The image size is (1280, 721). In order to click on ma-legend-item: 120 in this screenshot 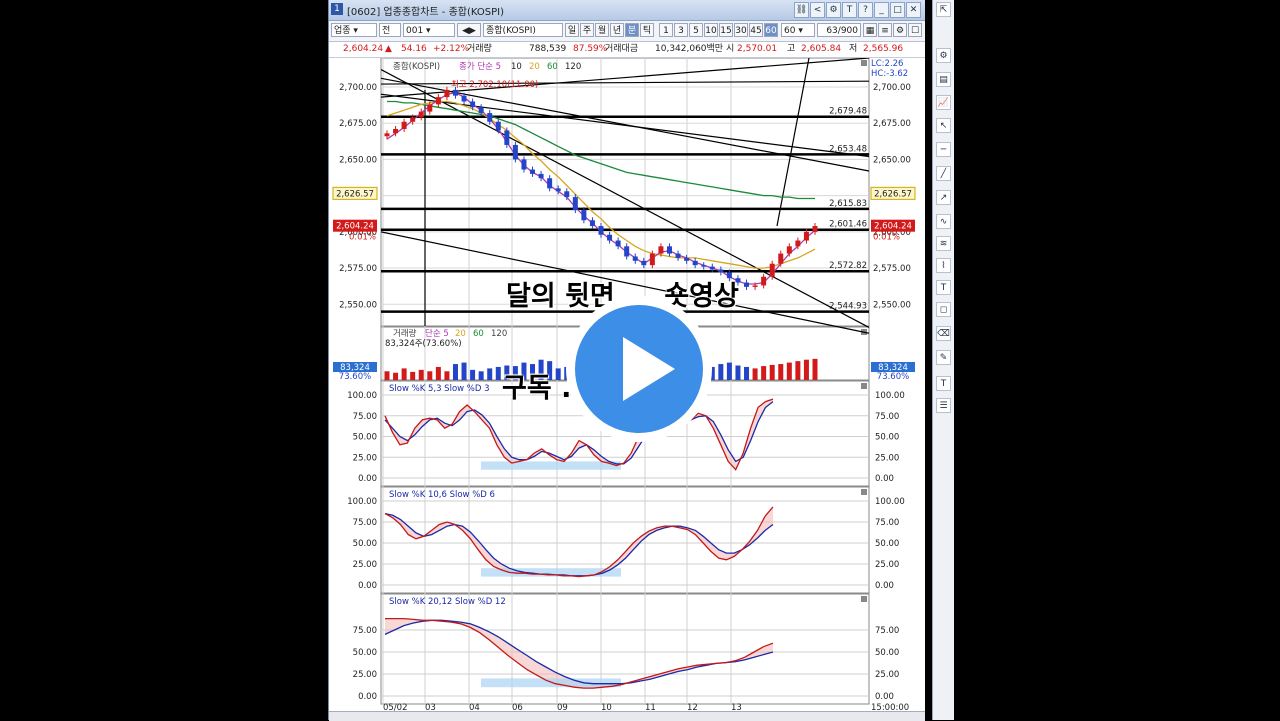, I will do `click(573, 67)`.